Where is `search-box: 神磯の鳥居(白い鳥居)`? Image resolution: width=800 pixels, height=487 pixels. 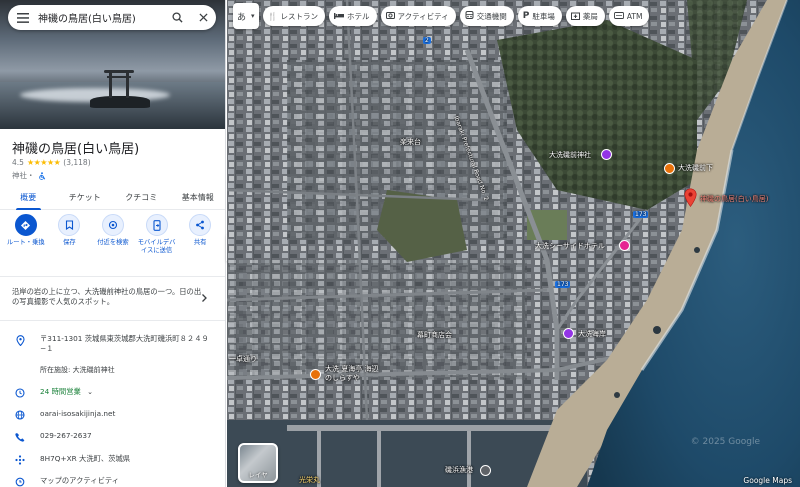
search-box: 神磯の鳥居(白い鳥居) is located at coordinates (112, 17).